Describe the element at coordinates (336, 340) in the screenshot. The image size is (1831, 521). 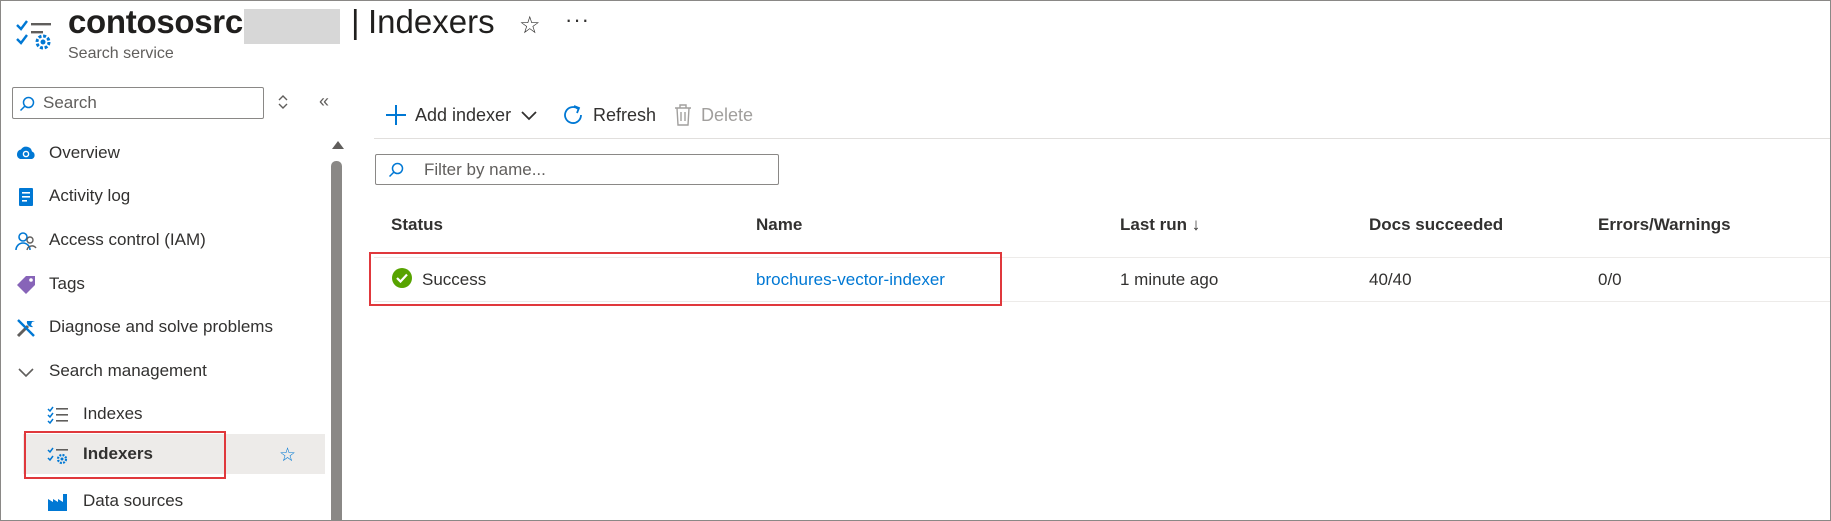
I see `scrollbar-thumb` at that location.